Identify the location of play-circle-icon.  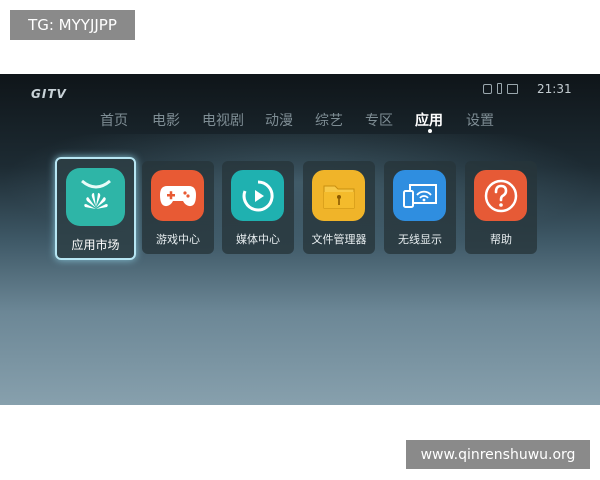
(257, 195).